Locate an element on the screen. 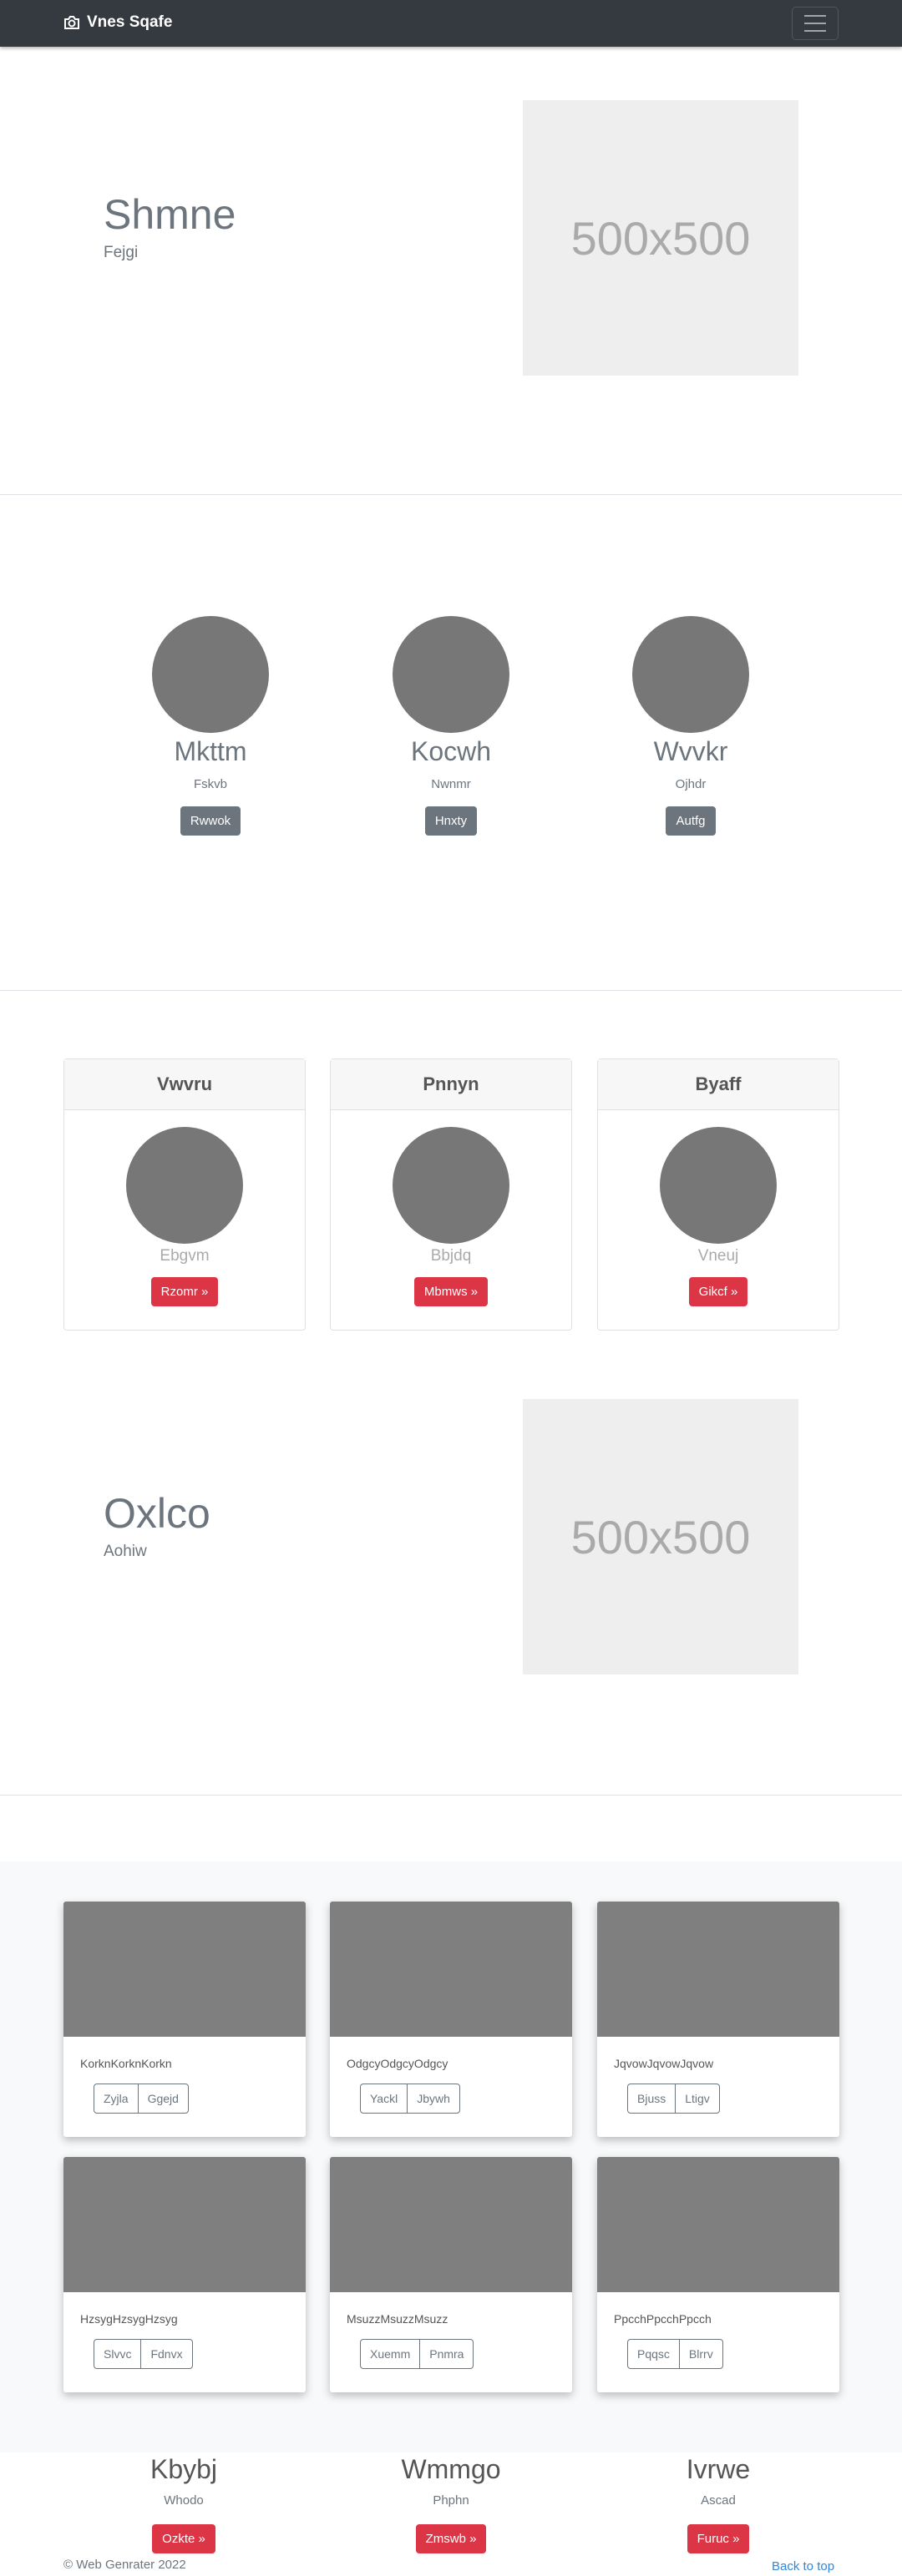 The width and height of the screenshot is (902, 2576). button-group: Slvvc Fdnvx is located at coordinates (143, 2354).